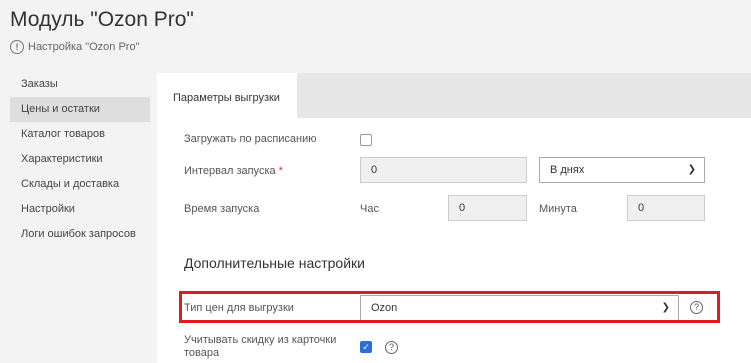 This screenshot has width=751, height=363. I want to click on required-mark: *, so click(280, 171).